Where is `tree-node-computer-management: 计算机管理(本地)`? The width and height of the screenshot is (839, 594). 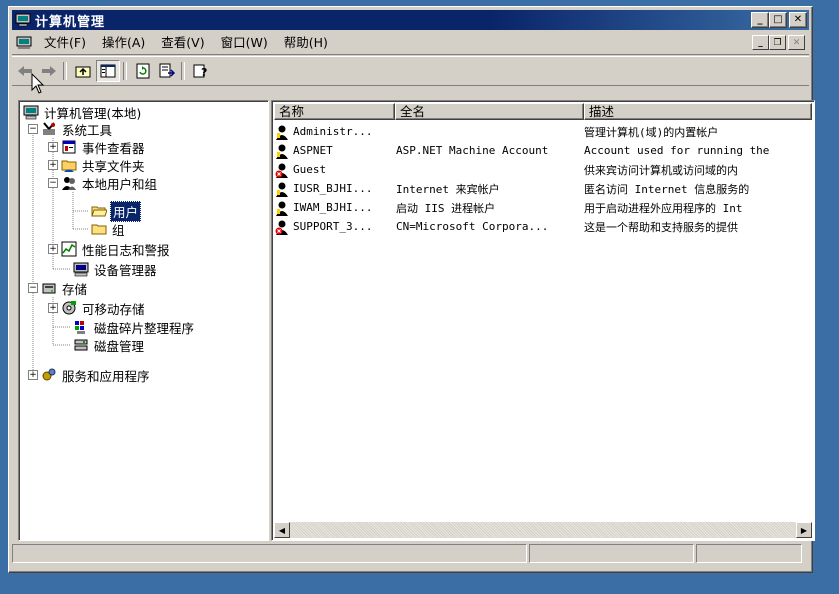
tree-node-computer-management: 计算机管理(本地) is located at coordinates (83, 112).